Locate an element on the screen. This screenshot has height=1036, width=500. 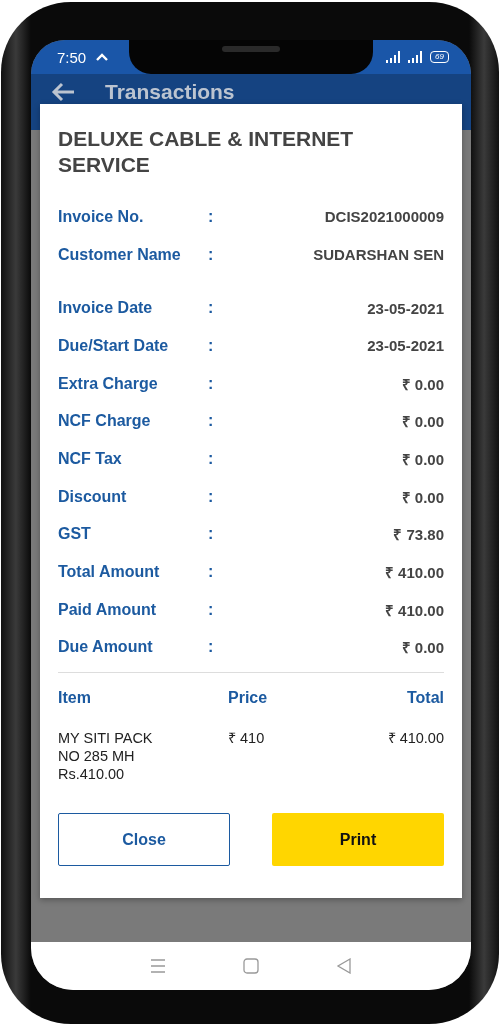
field-label: Extra Charge is located at coordinates (108, 383).